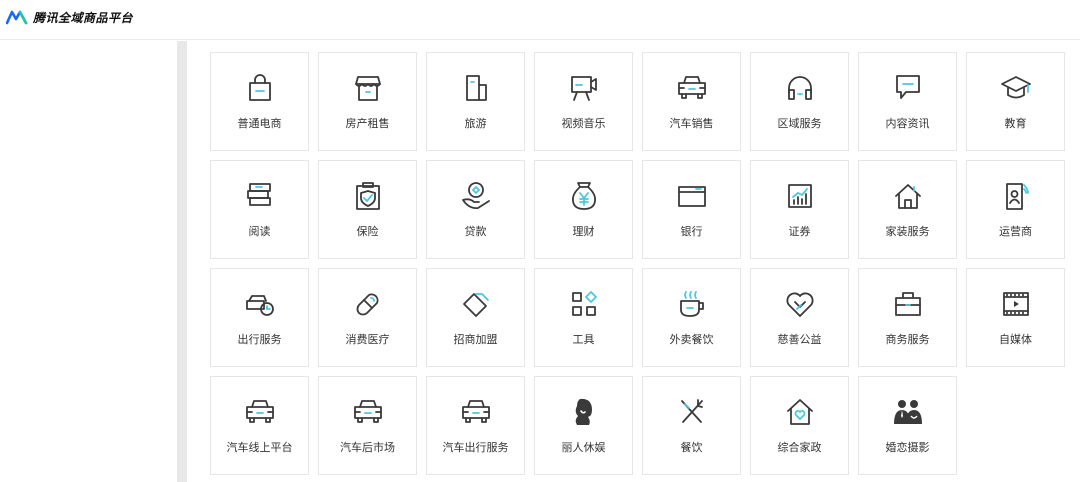  What do you see at coordinates (259, 123) in the screenshot?
I see `category-label: 普通电商` at bounding box center [259, 123].